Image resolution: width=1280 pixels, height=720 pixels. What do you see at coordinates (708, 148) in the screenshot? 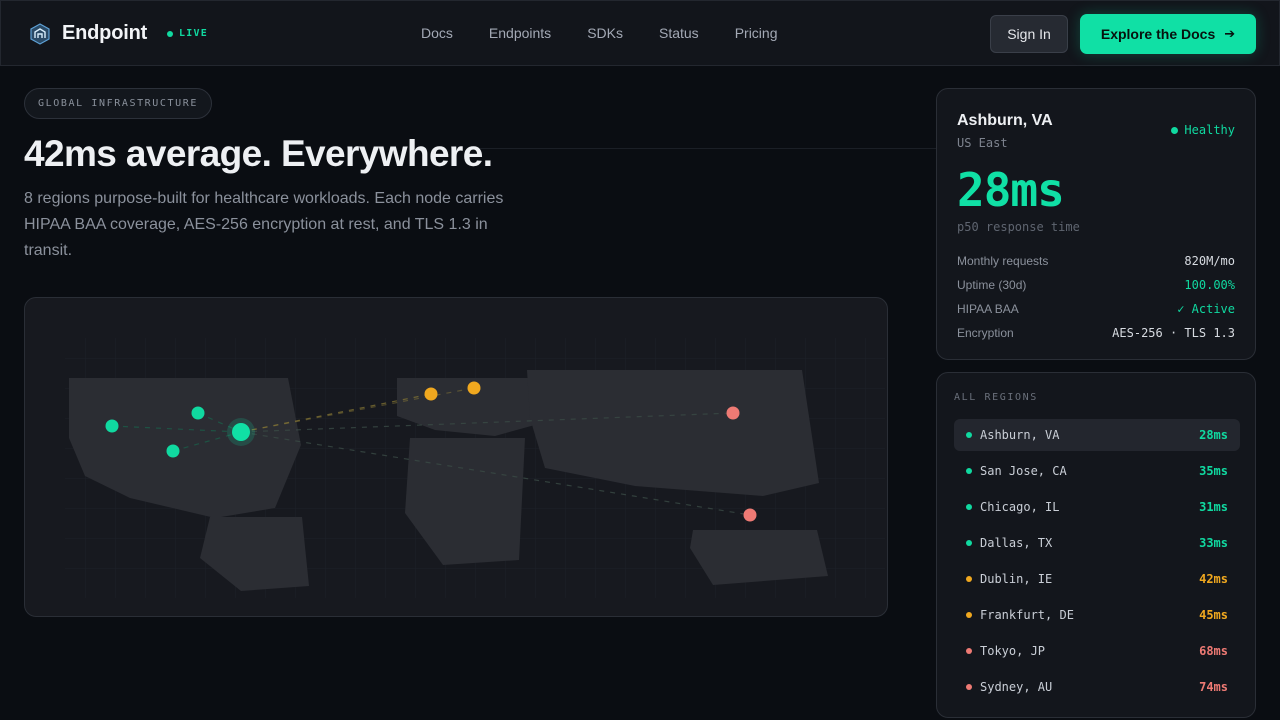
I see `divider-line` at bounding box center [708, 148].